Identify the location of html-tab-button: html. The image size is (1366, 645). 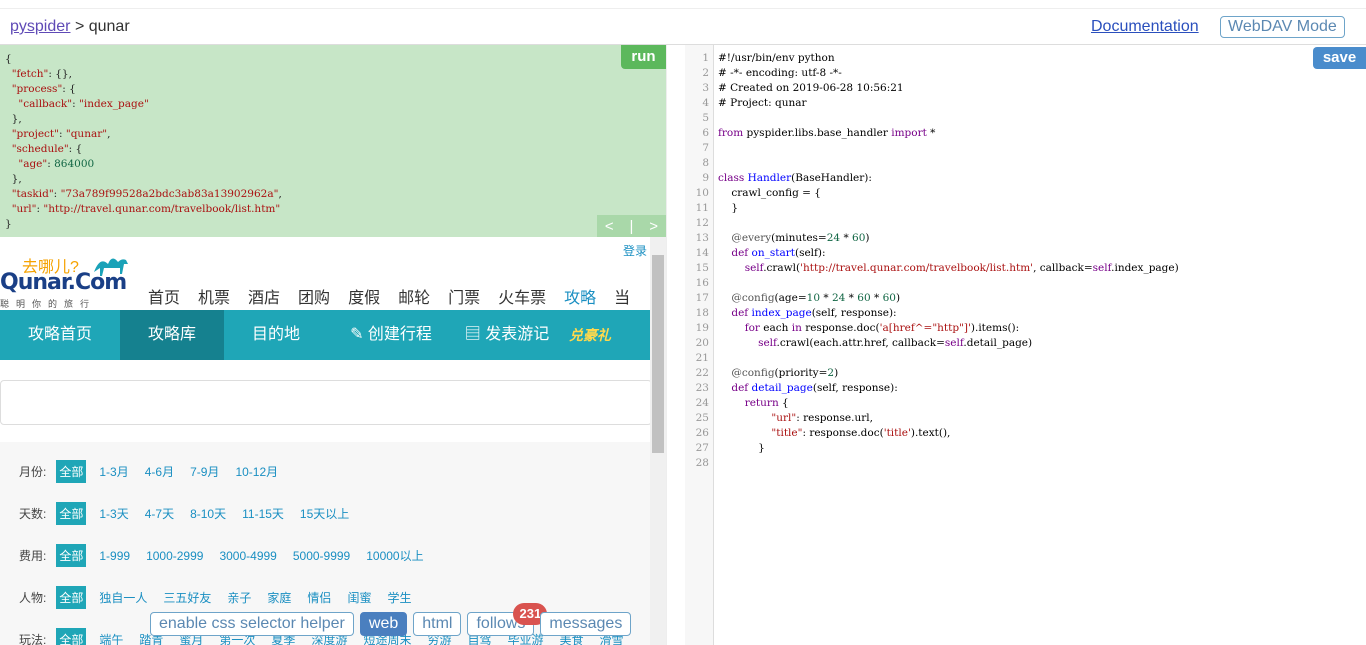
(437, 624).